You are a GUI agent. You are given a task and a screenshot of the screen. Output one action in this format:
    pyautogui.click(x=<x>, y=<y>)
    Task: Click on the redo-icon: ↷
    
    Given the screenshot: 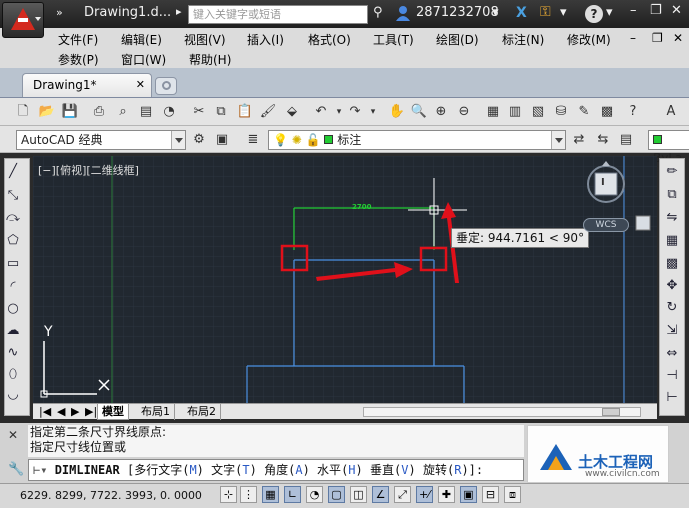 What is the action you would take?
    pyautogui.click(x=355, y=112)
    